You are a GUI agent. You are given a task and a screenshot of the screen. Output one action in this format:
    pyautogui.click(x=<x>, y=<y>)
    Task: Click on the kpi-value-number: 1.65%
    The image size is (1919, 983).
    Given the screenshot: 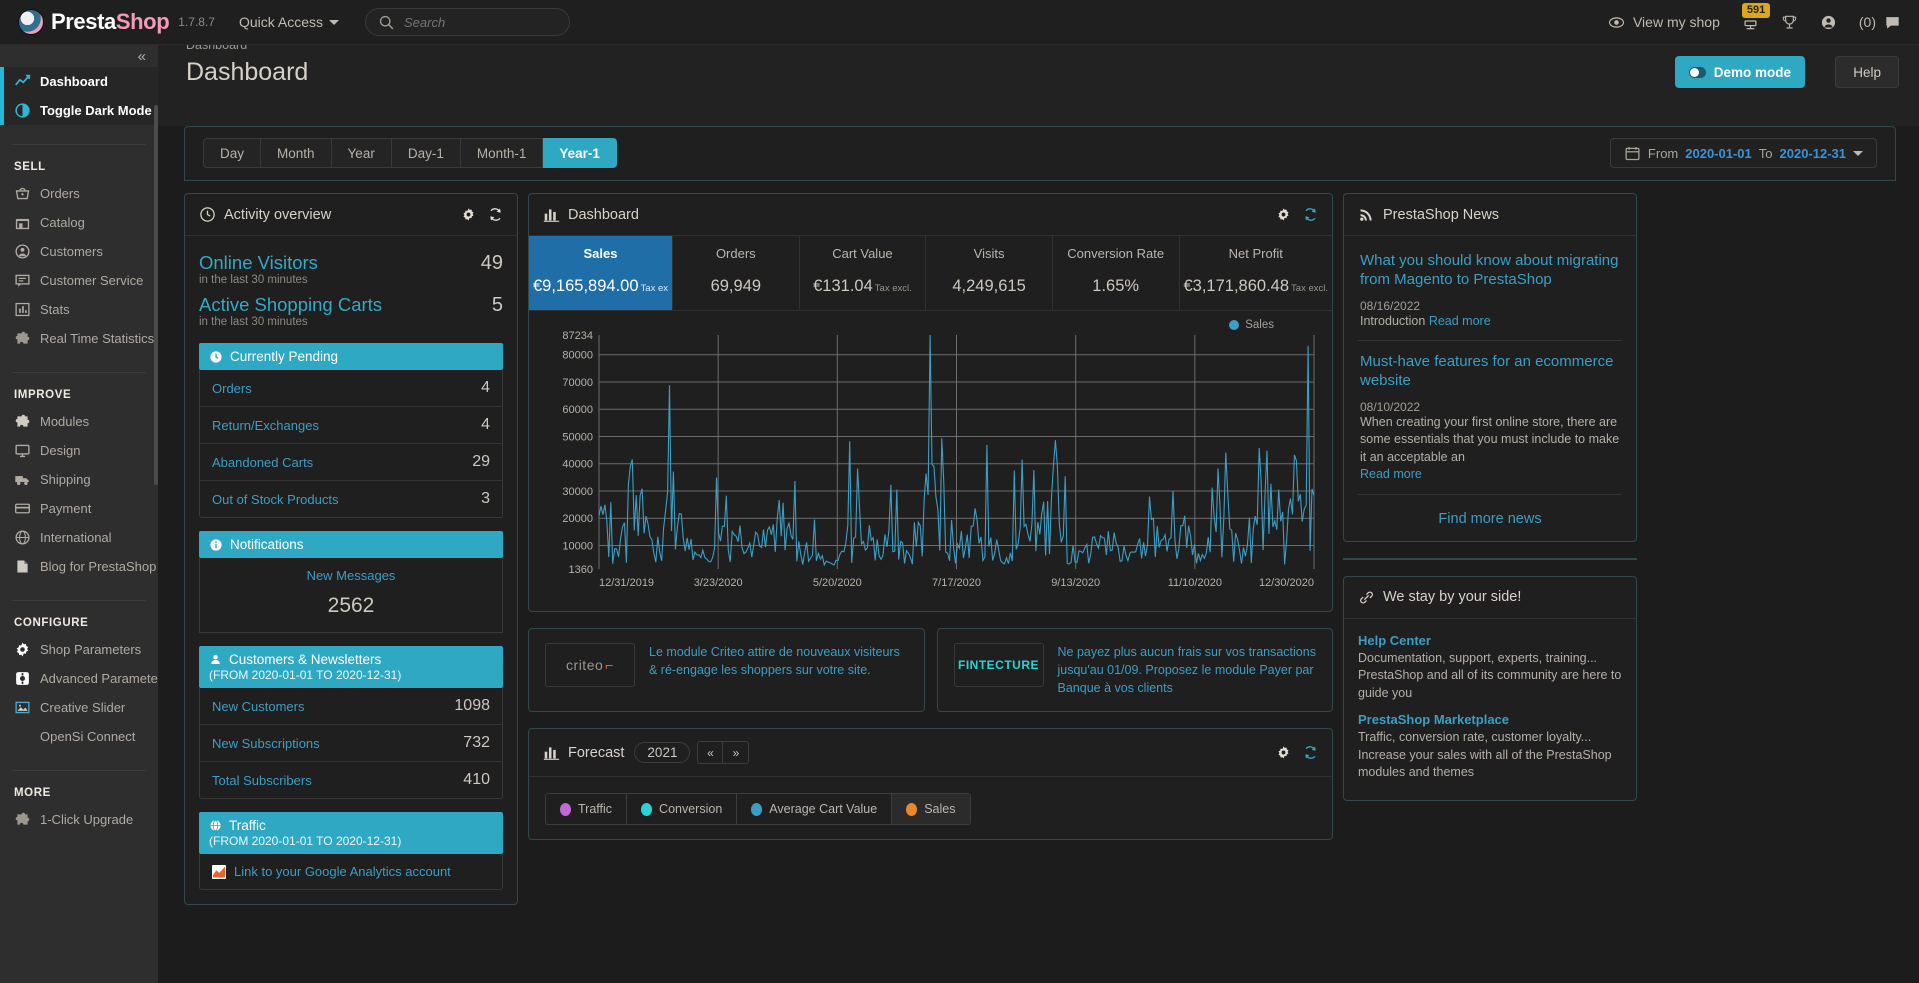 What is the action you would take?
    pyautogui.click(x=1116, y=286)
    